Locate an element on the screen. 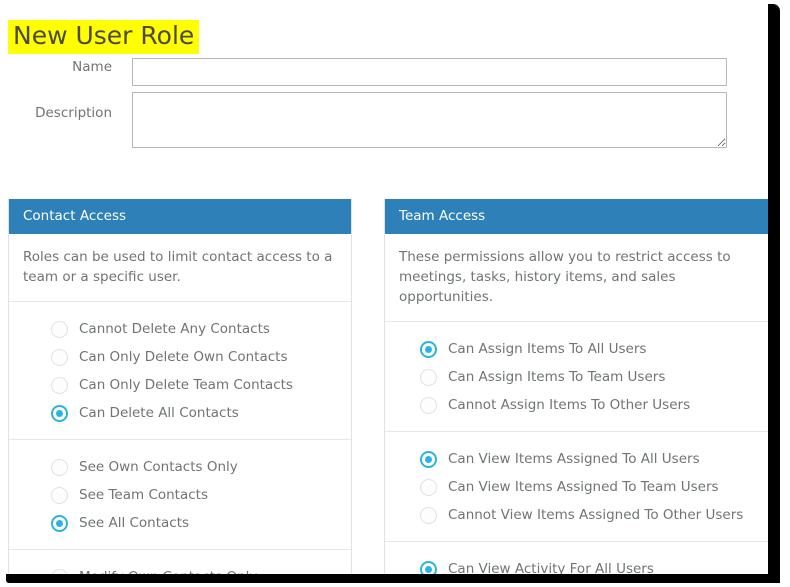 This screenshot has width=790, height=587. radio-option: Modify Own Contacts Only is located at coordinates (201, 568).